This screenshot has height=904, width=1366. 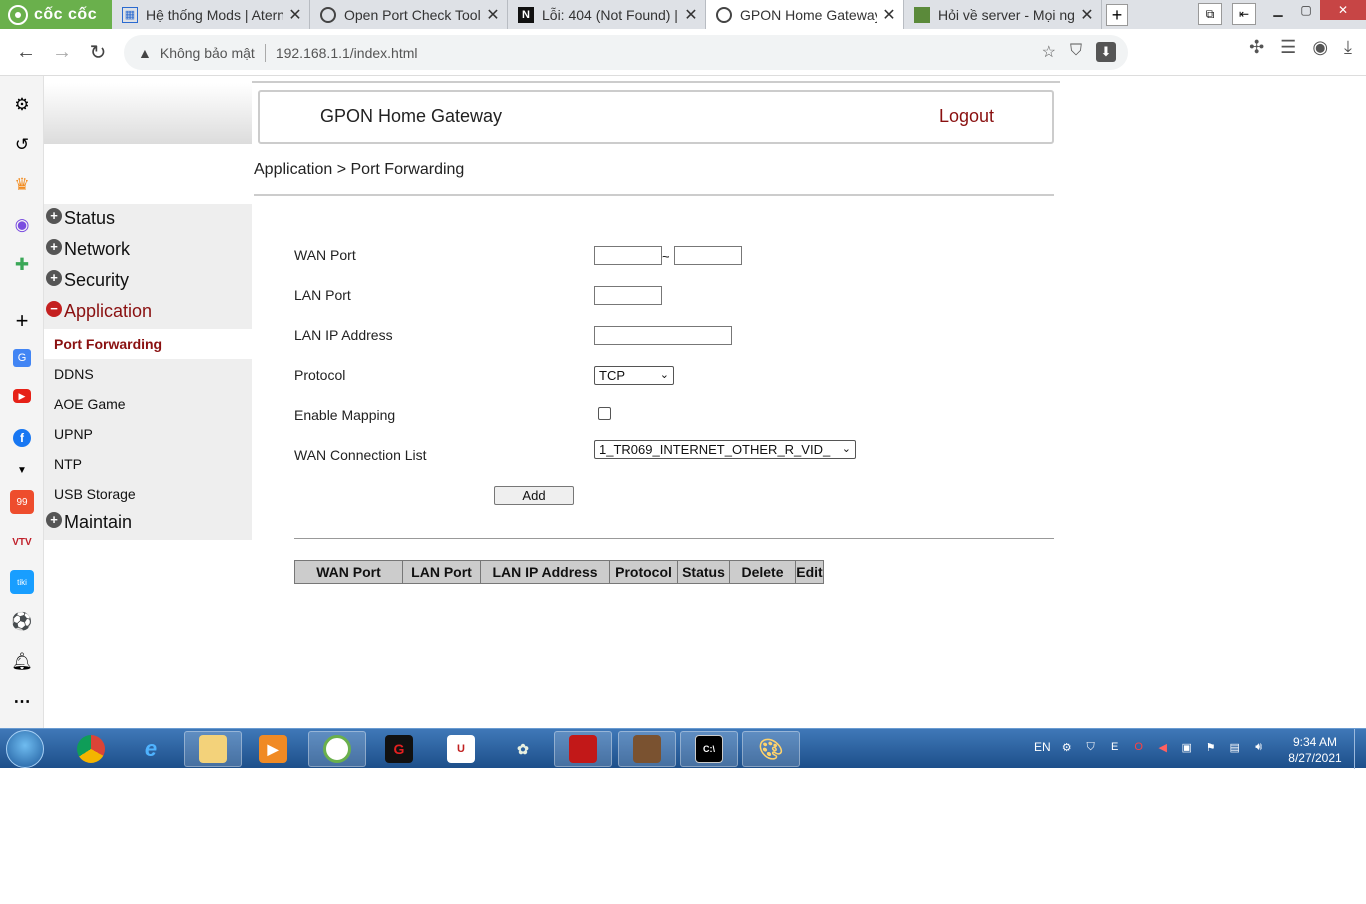 I want to click on taskbar-red-block, so click(x=583, y=749).